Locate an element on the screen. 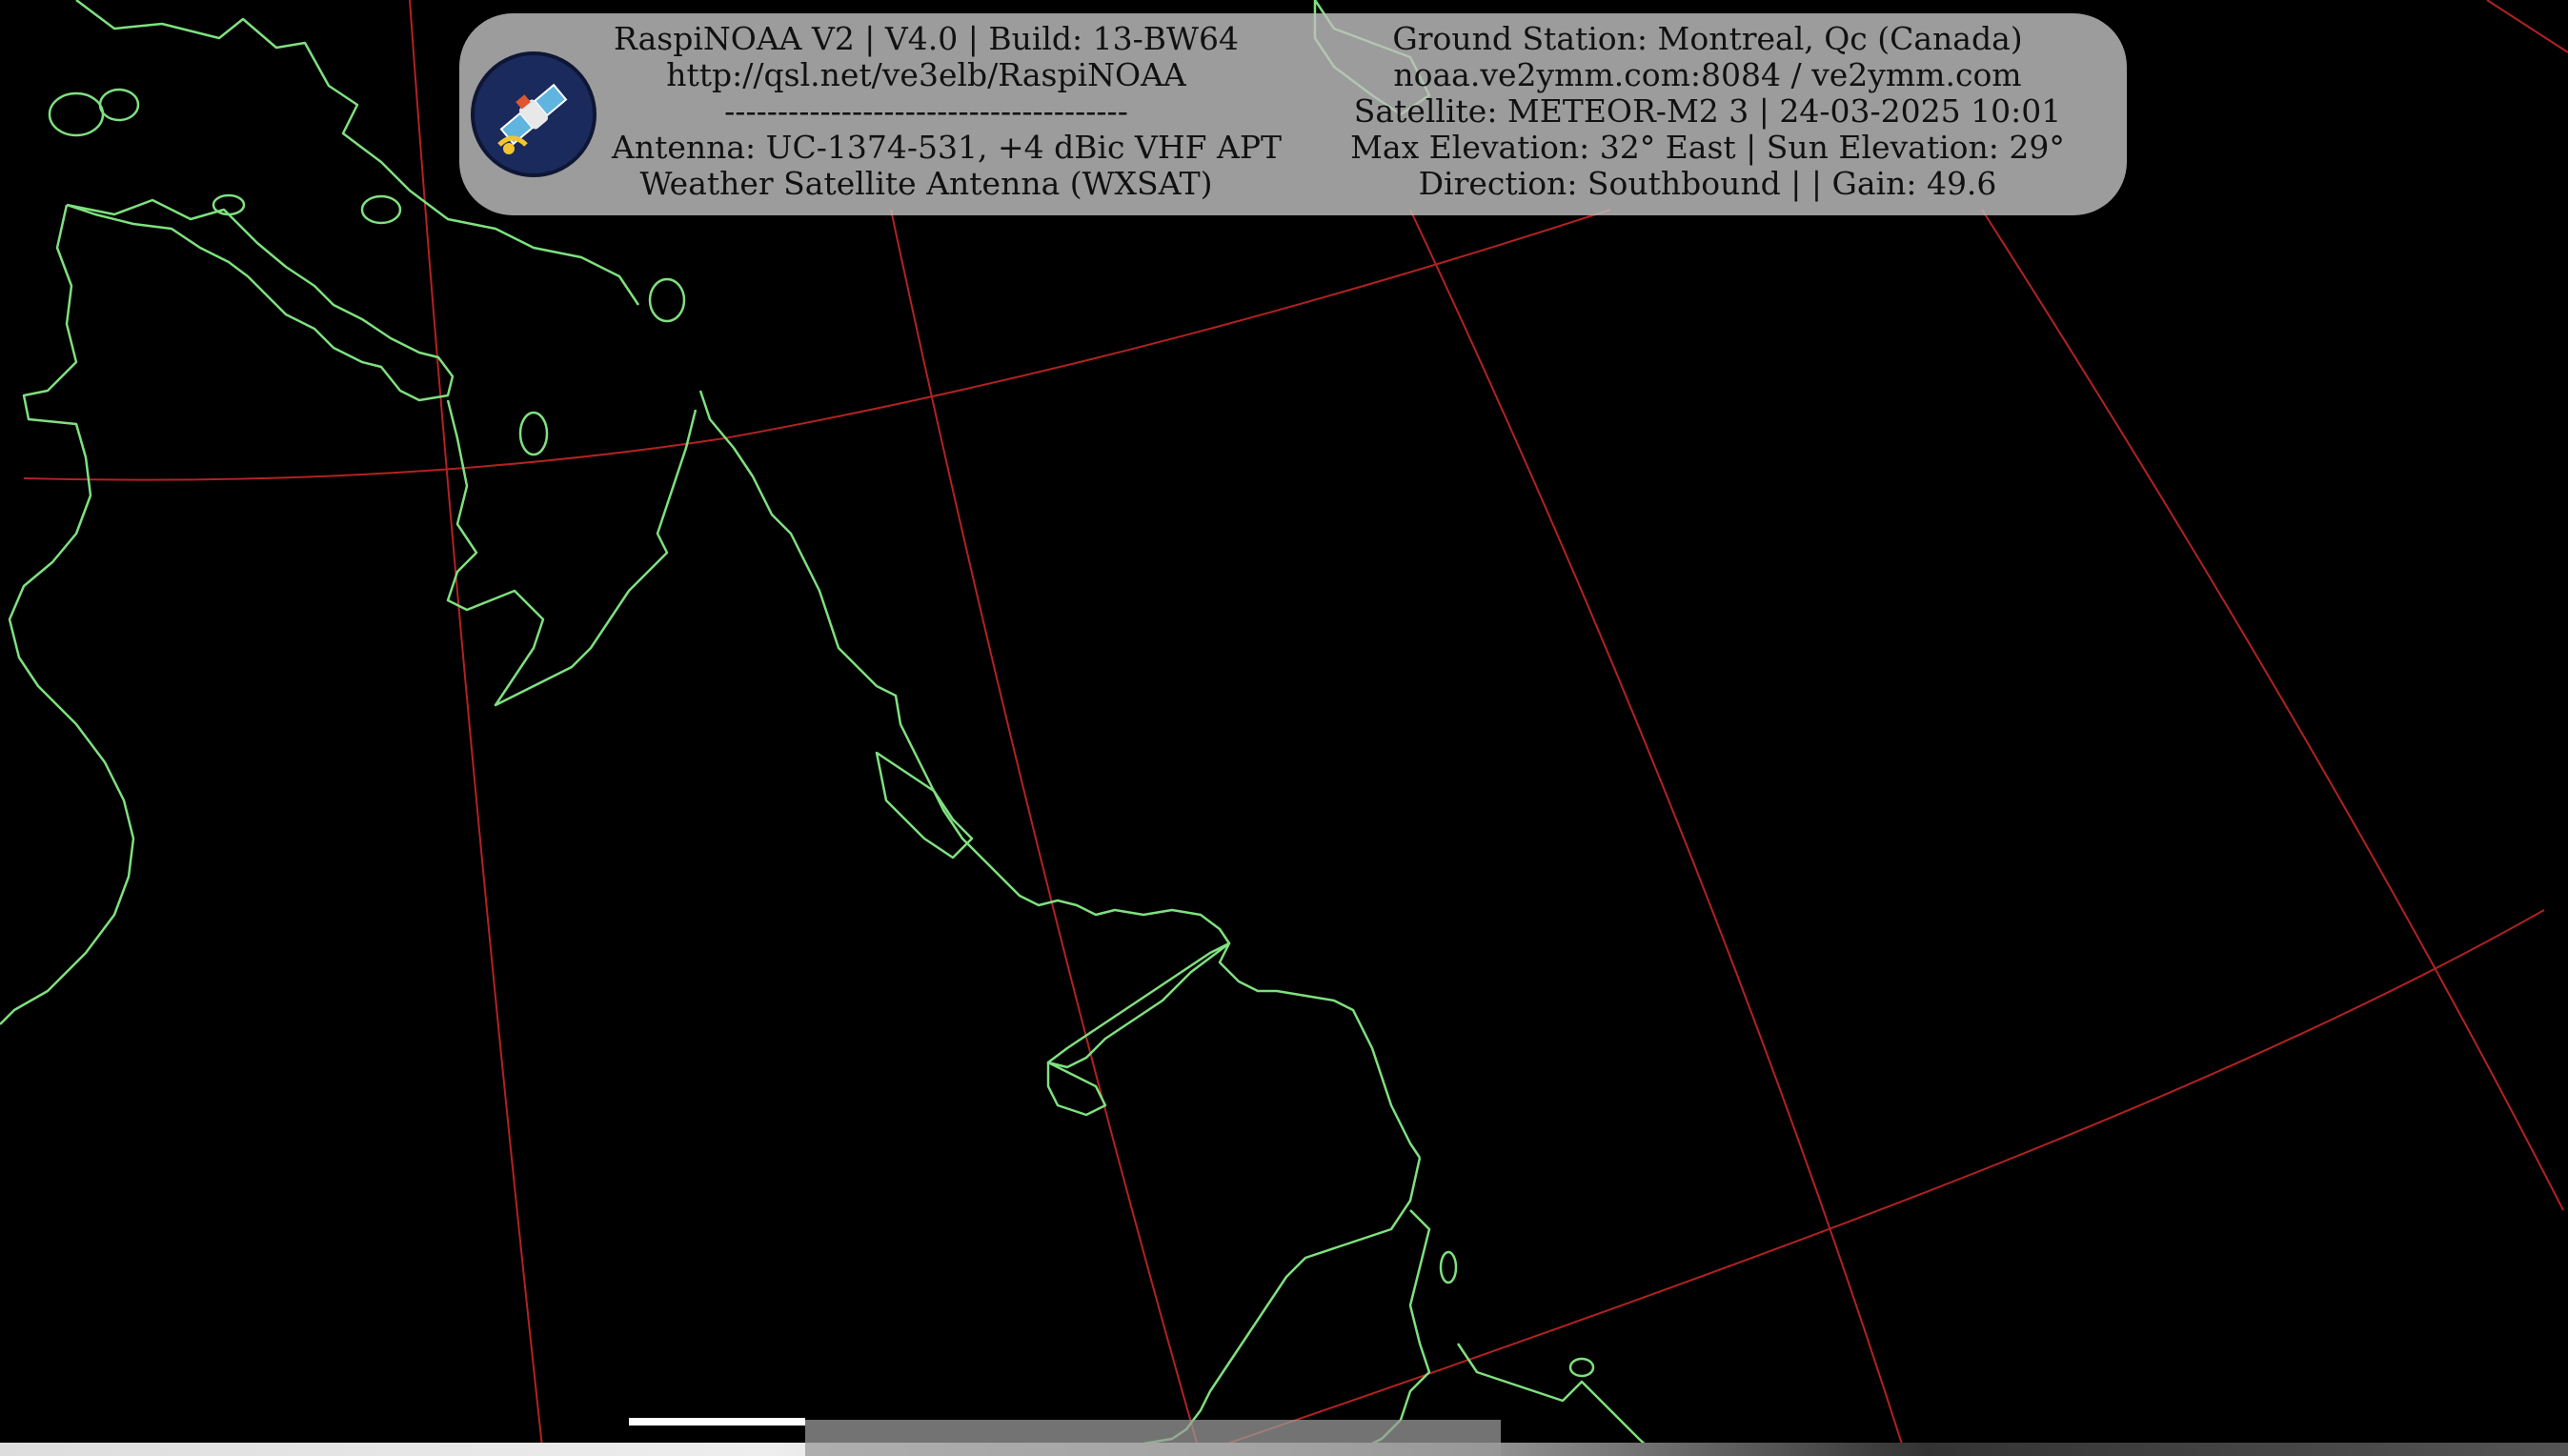  scan-strip is located at coordinates (1284, 1437).